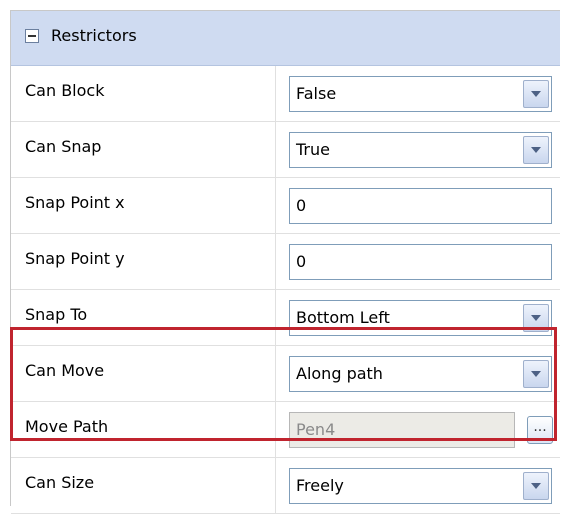 This screenshot has height=514, width=561. Describe the element at coordinates (67, 426) in the screenshot. I see `property-label: Move Path` at that location.